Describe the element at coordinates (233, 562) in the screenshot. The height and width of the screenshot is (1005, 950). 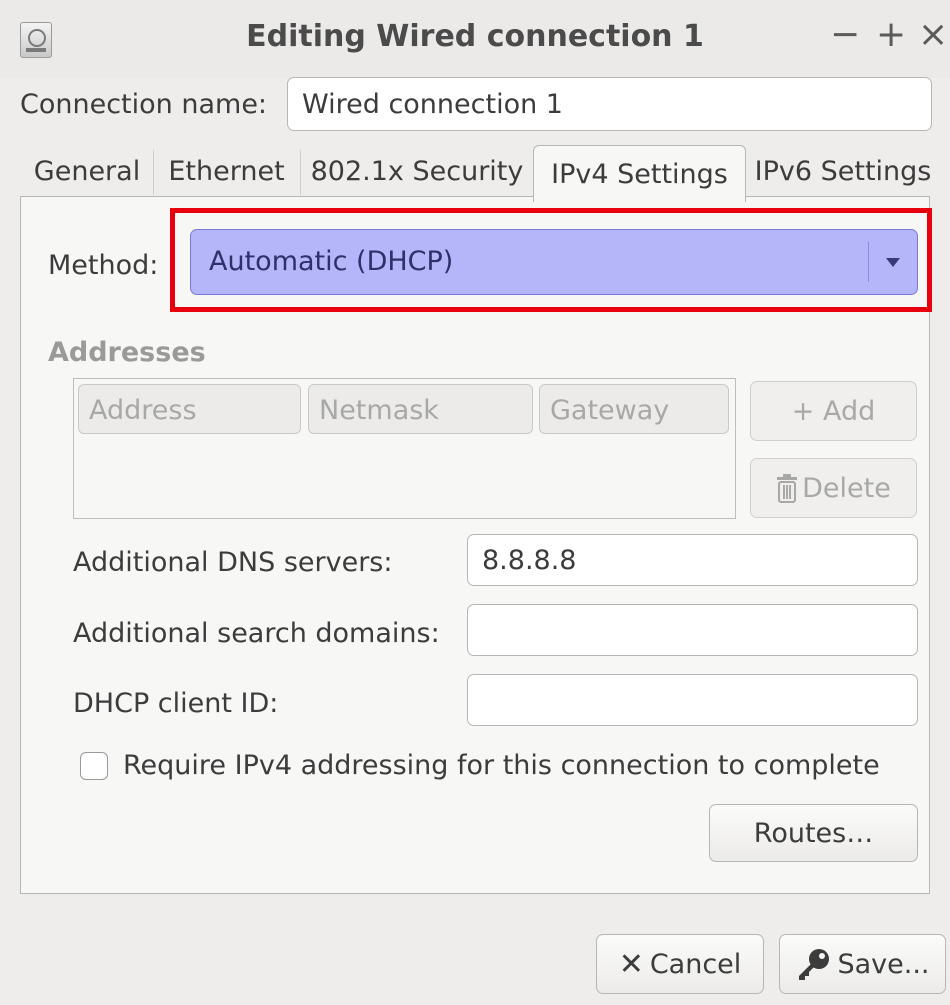
I see `dns-label: Additional DNS servers:` at that location.